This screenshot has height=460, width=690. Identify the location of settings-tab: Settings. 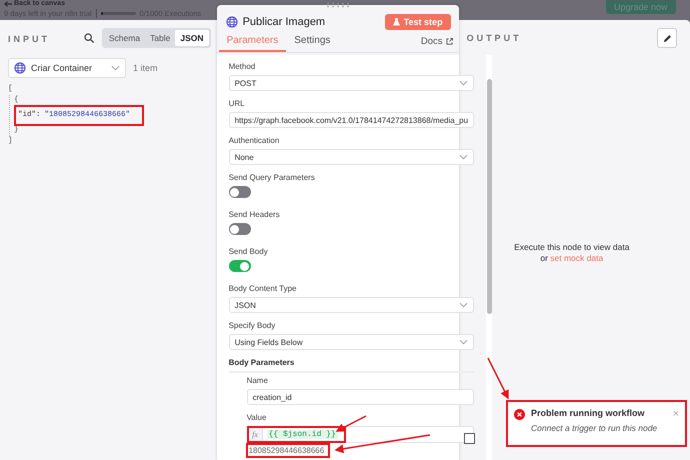
(312, 43).